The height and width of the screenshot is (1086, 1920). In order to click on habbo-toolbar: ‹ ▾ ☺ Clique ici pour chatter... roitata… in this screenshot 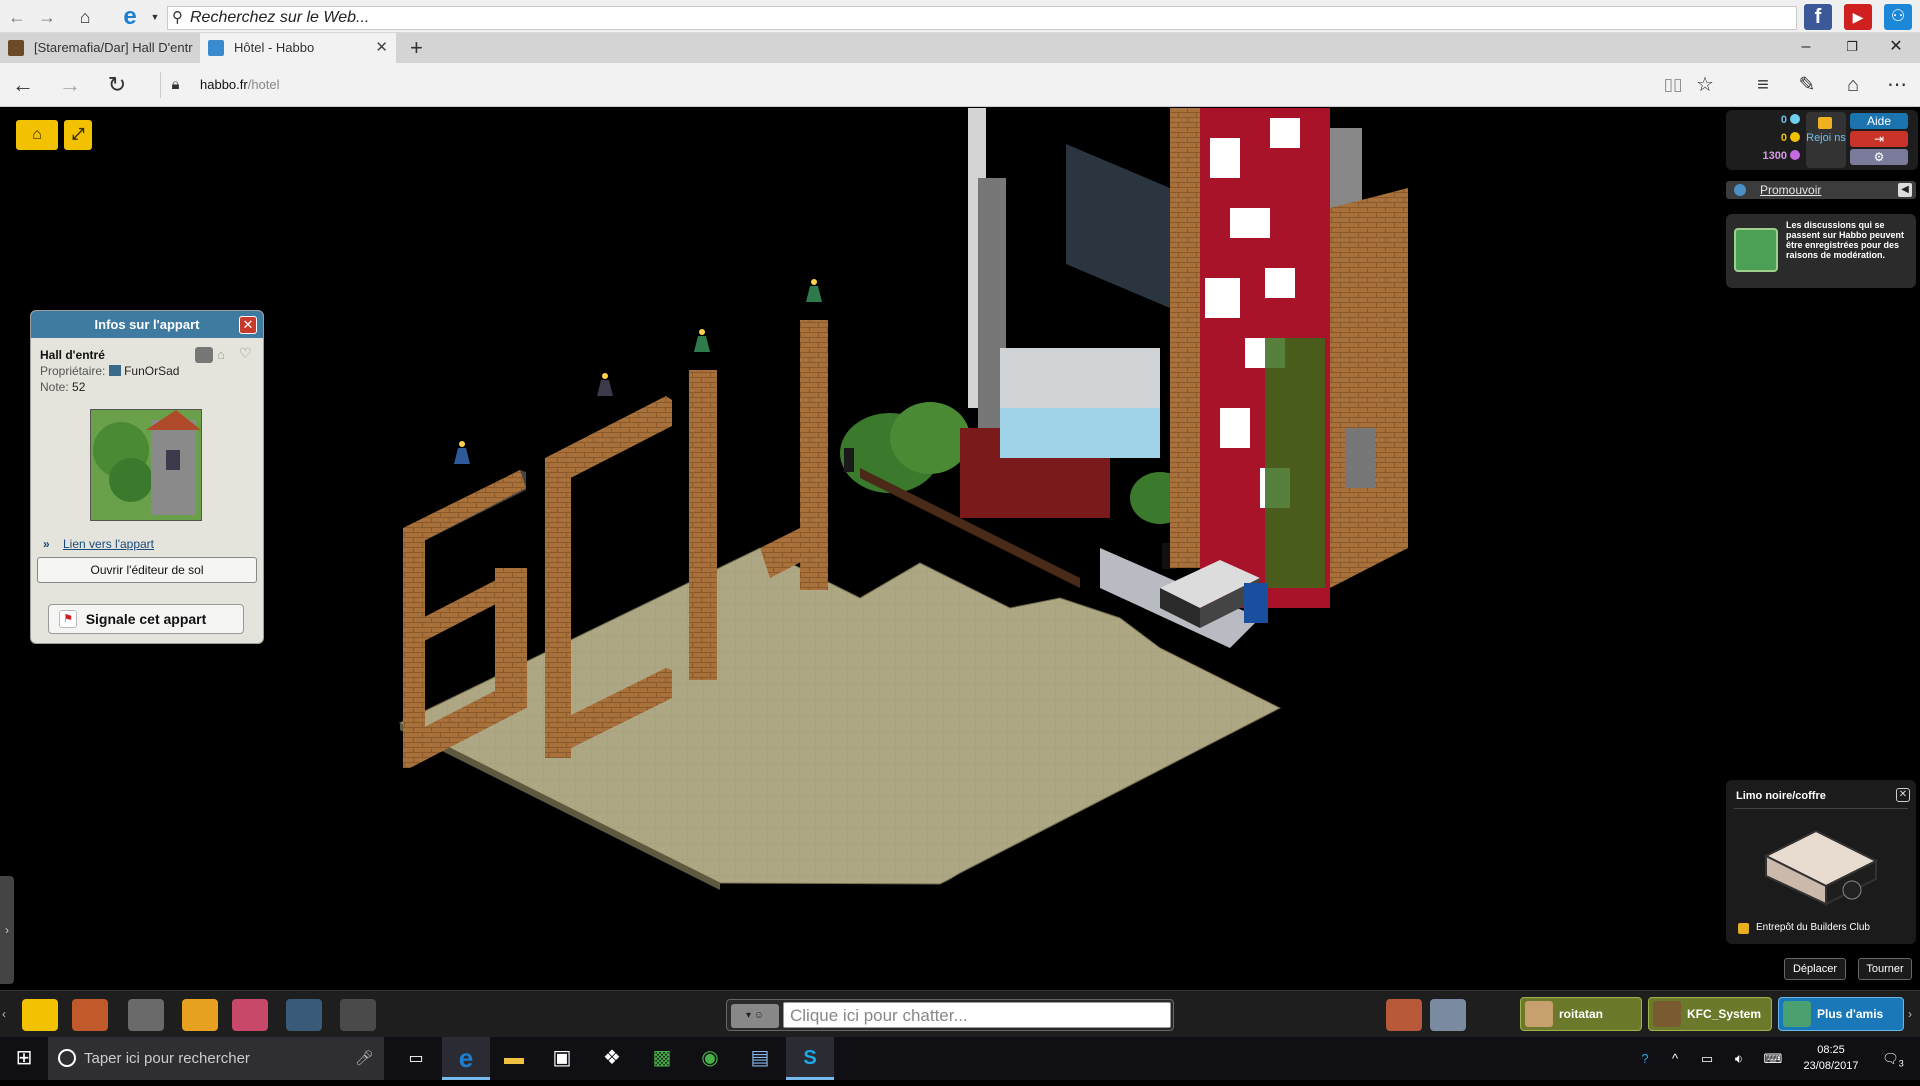, I will do `click(960, 1013)`.